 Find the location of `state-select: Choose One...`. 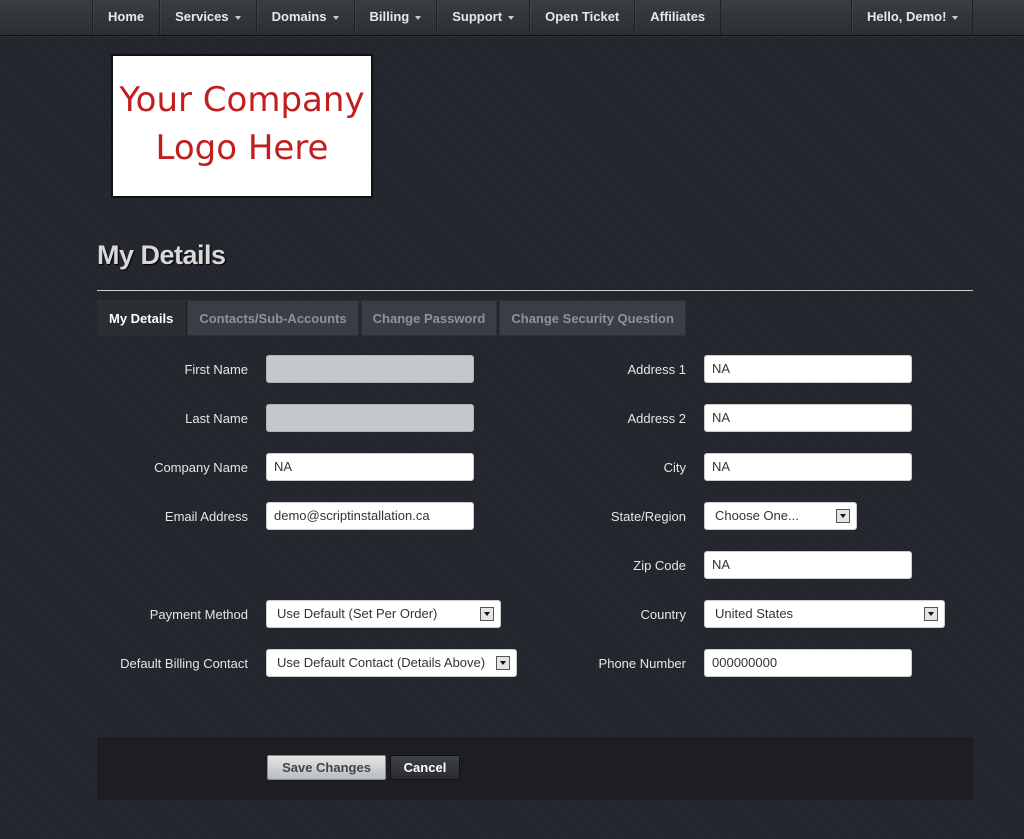

state-select: Choose One... is located at coordinates (780, 516).